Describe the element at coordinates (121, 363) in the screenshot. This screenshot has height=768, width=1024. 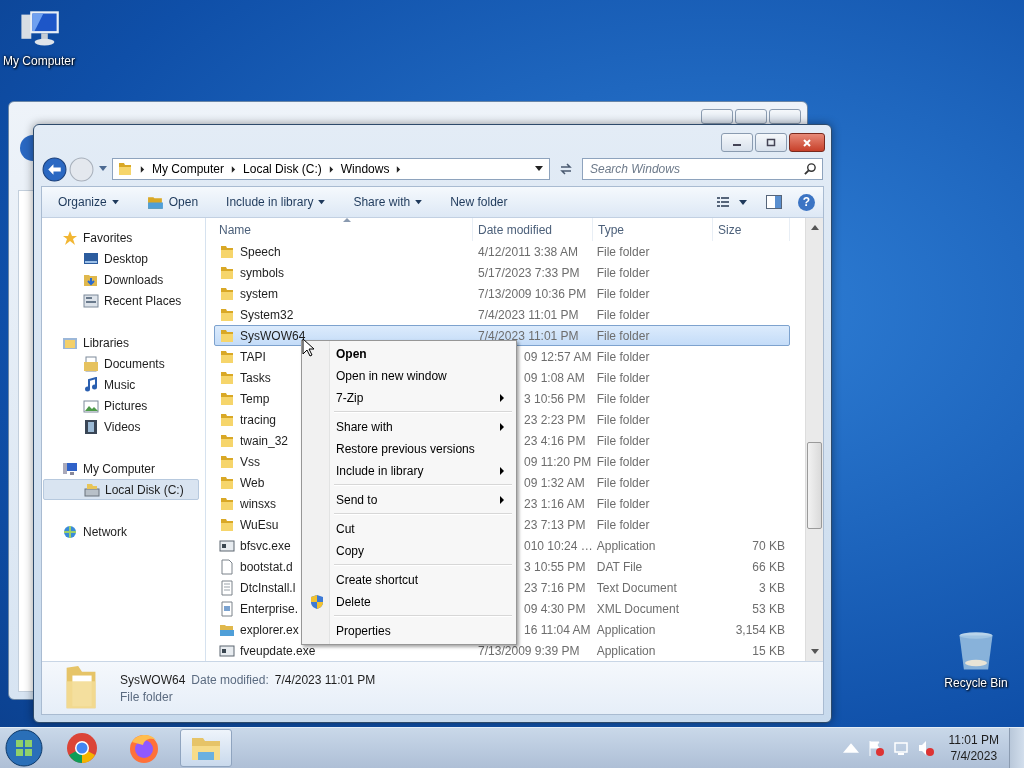
I see `nav-item: Documents` at that location.